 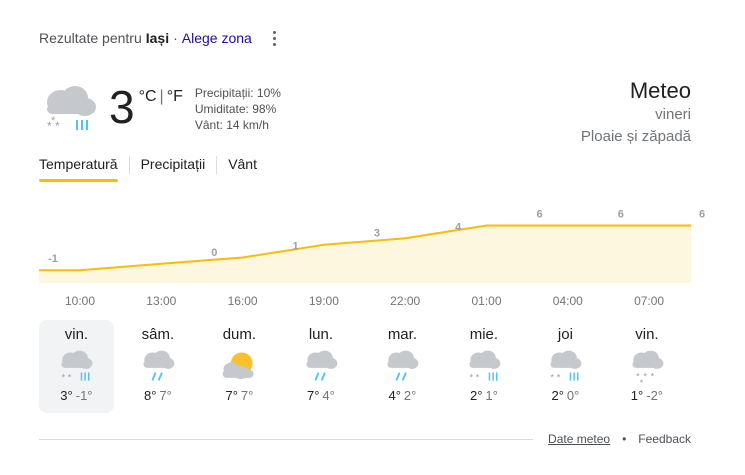 I want to click on chart-data-label: -1, so click(x=53, y=259).